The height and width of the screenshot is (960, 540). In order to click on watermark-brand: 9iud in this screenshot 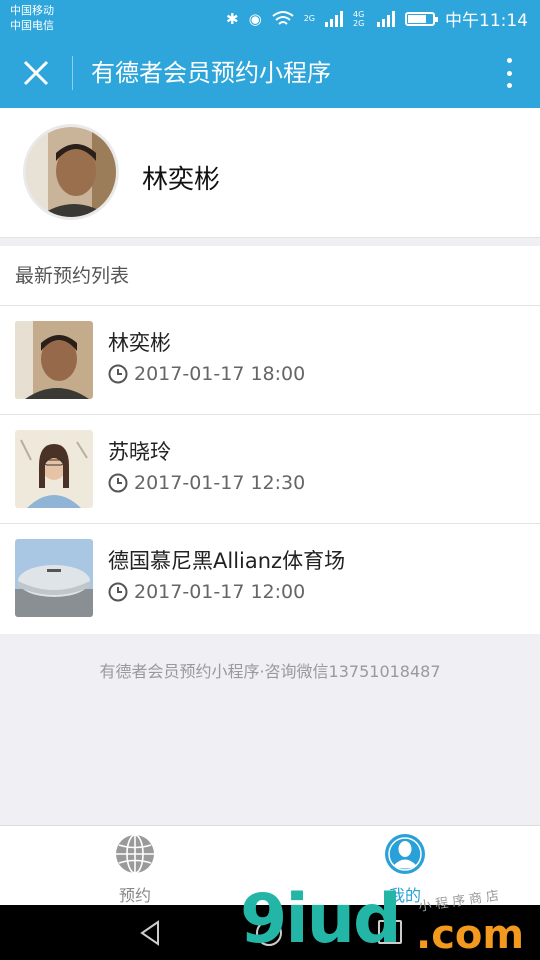, I will do `click(321, 919)`.